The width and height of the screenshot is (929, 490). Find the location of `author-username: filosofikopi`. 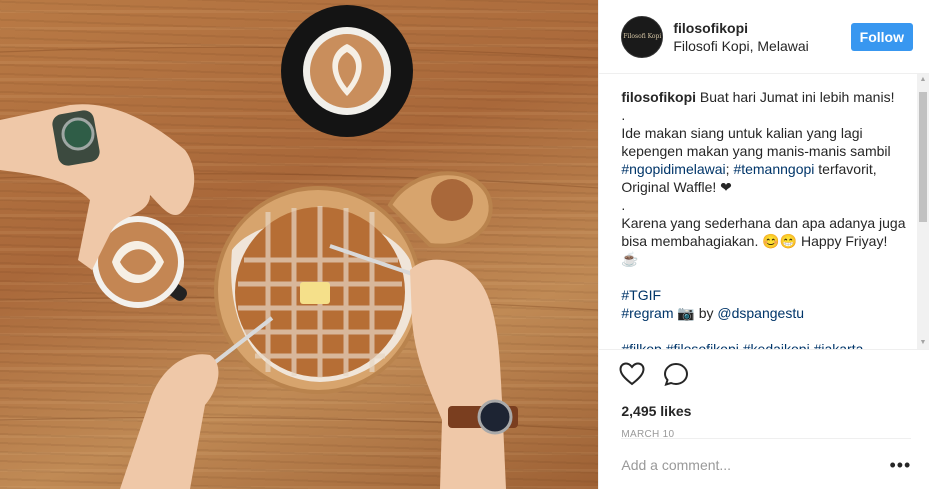

author-username: filosofikopi is located at coordinates (761, 28).